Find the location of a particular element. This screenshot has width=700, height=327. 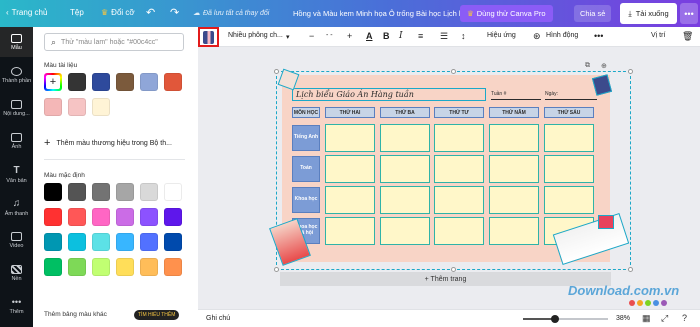

zoom-slider is located at coordinates (565, 319).